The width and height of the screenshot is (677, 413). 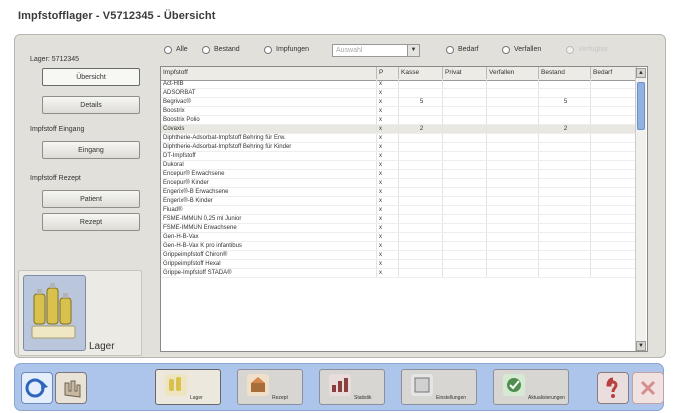 I want to click on back-icon, so click(x=37, y=388).